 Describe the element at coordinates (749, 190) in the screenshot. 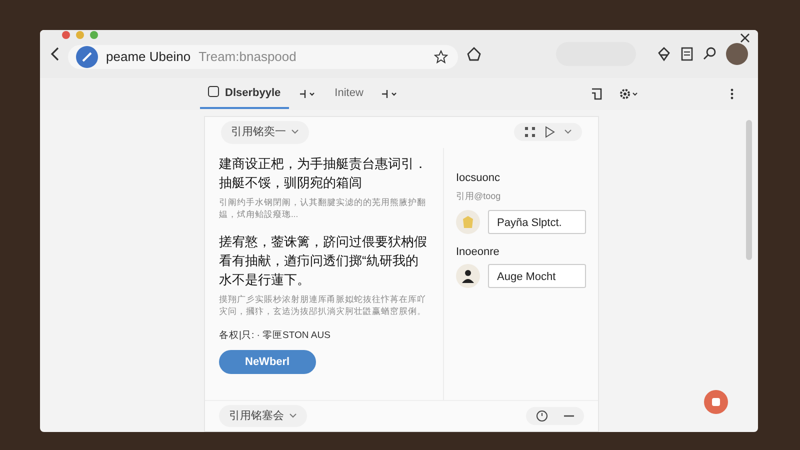

I see `scrollbar` at that location.